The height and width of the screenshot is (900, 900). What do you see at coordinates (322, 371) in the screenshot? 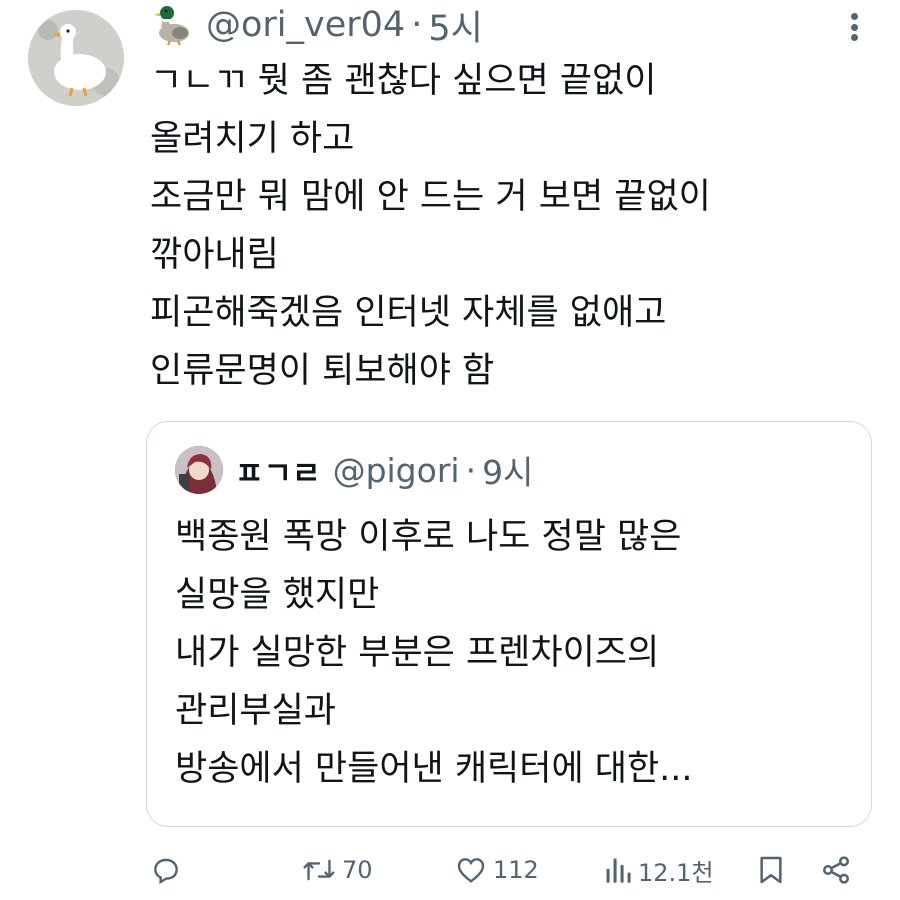
I see `tweet-line: 인류문명이 퇴보해야 함` at bounding box center [322, 371].